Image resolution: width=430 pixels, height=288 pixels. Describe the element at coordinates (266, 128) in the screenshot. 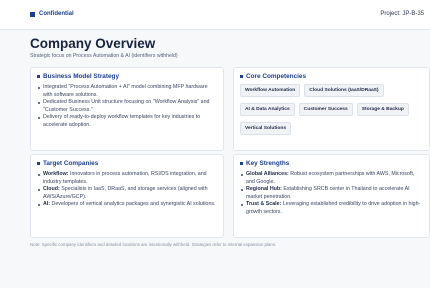

I see `competency-tag: Vertical Solutions` at that location.